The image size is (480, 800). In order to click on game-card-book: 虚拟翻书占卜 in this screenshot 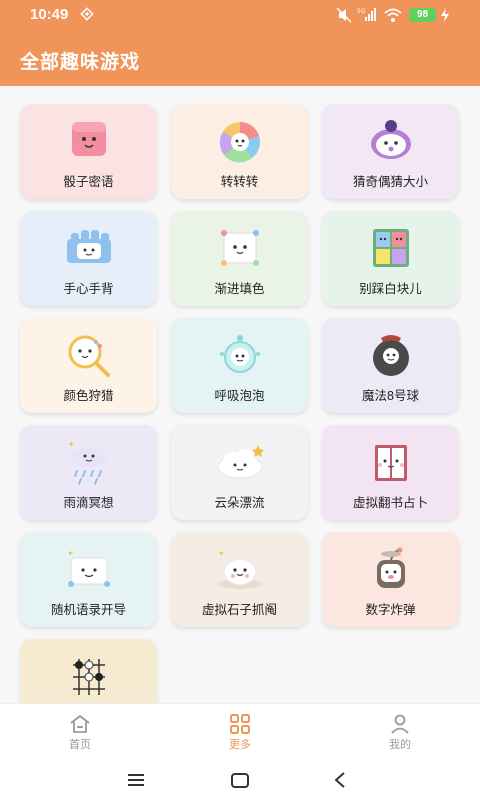, I will do `click(390, 472)`.